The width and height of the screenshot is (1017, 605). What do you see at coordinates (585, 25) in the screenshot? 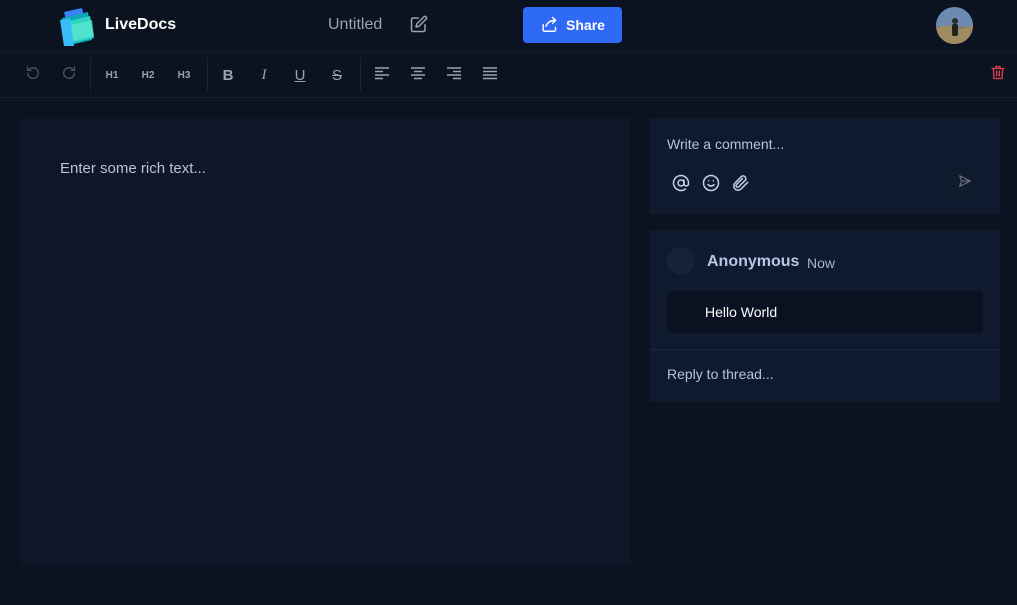
I see `share-label: Share` at bounding box center [585, 25].